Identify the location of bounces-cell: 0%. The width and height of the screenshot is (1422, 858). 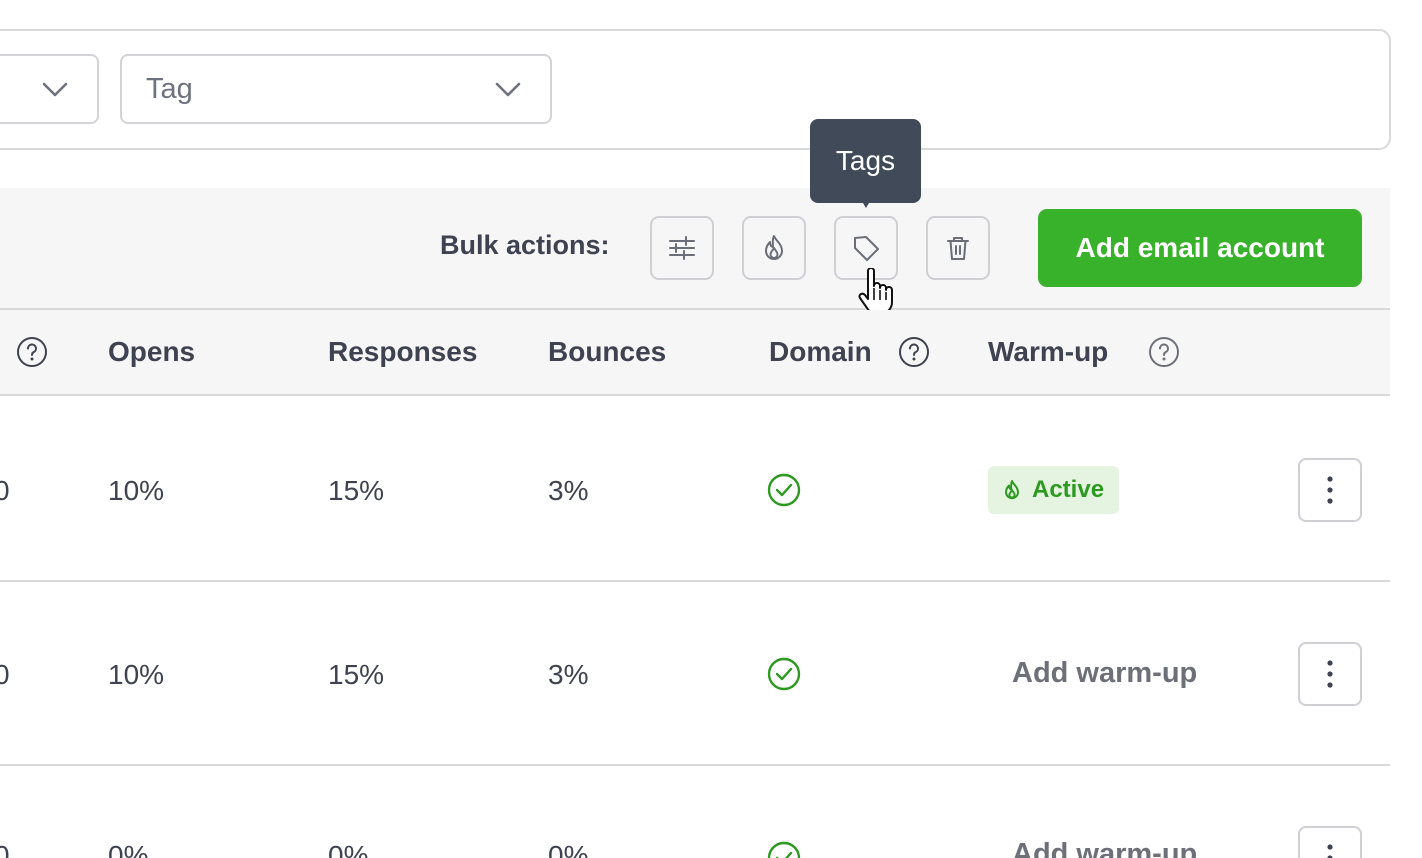
(568, 849).